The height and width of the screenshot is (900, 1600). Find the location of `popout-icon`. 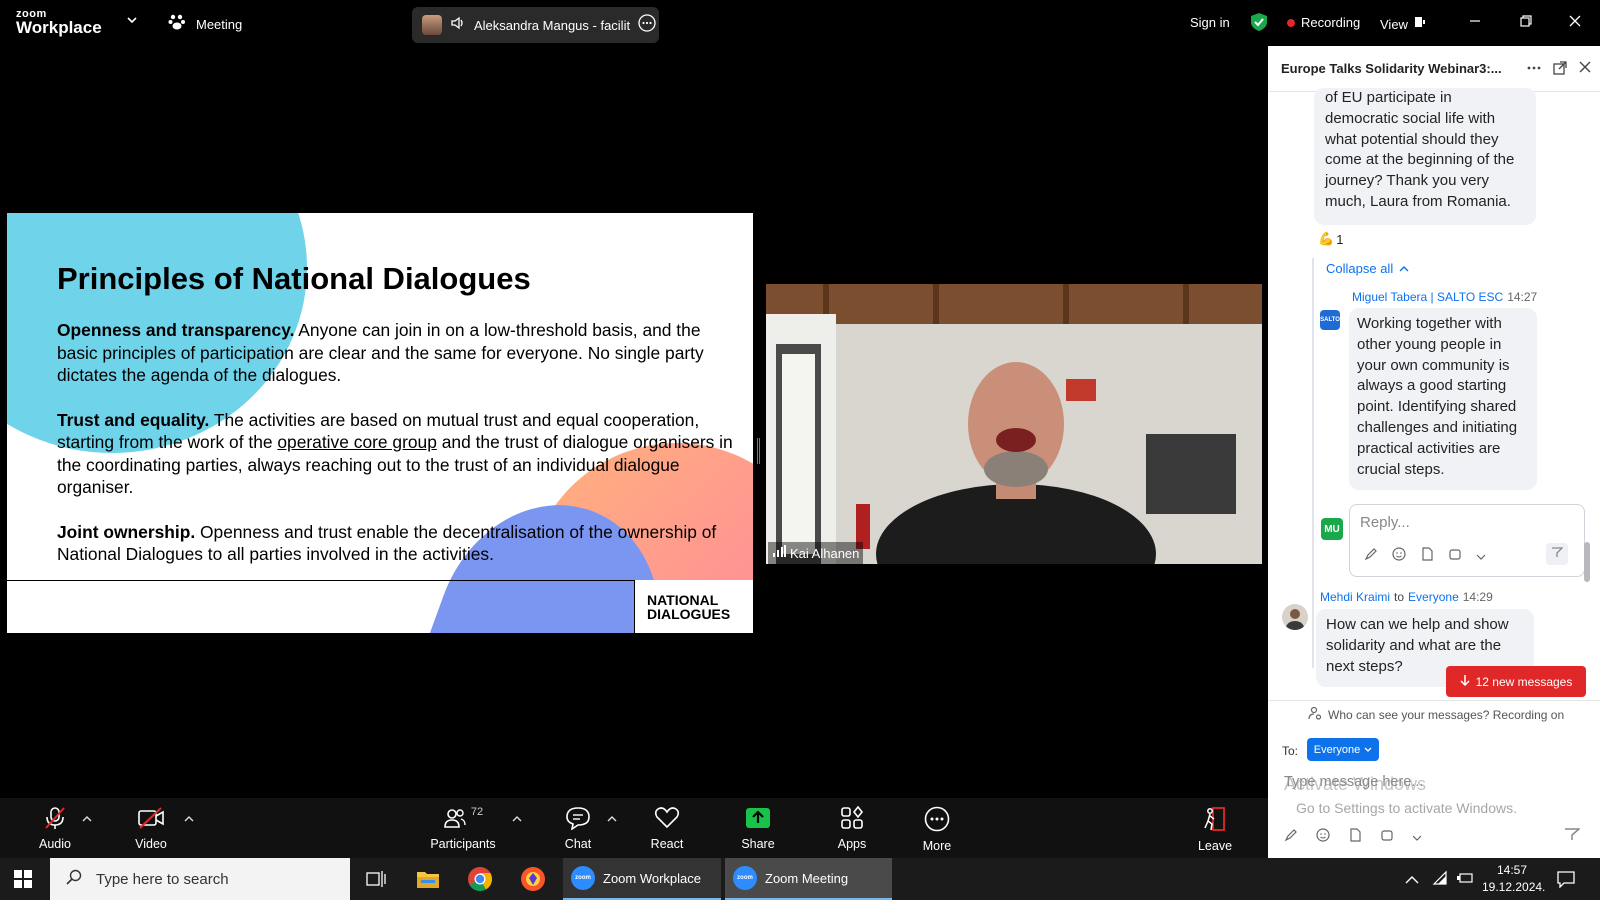

popout-icon is located at coordinates (1560, 70).